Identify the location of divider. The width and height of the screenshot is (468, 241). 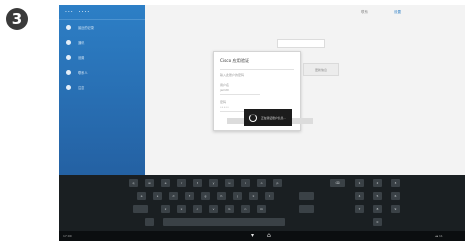
(257, 69).